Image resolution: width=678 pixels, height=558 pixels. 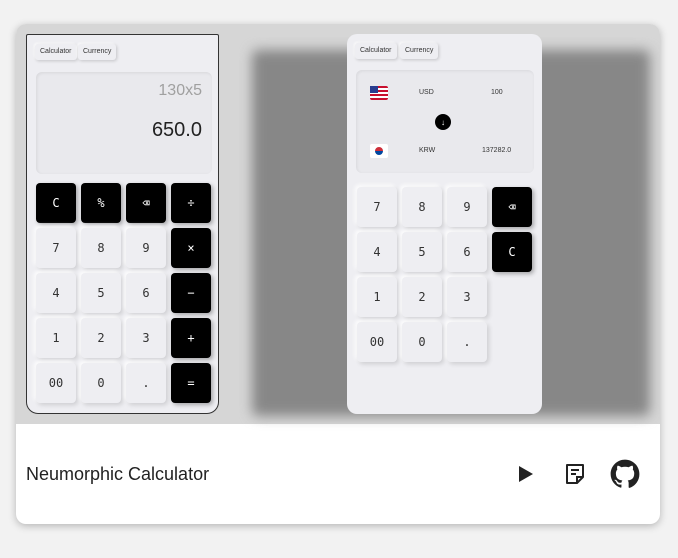 What do you see at coordinates (118, 474) in the screenshot?
I see `project-title: Neumorphic Calculator` at bounding box center [118, 474].